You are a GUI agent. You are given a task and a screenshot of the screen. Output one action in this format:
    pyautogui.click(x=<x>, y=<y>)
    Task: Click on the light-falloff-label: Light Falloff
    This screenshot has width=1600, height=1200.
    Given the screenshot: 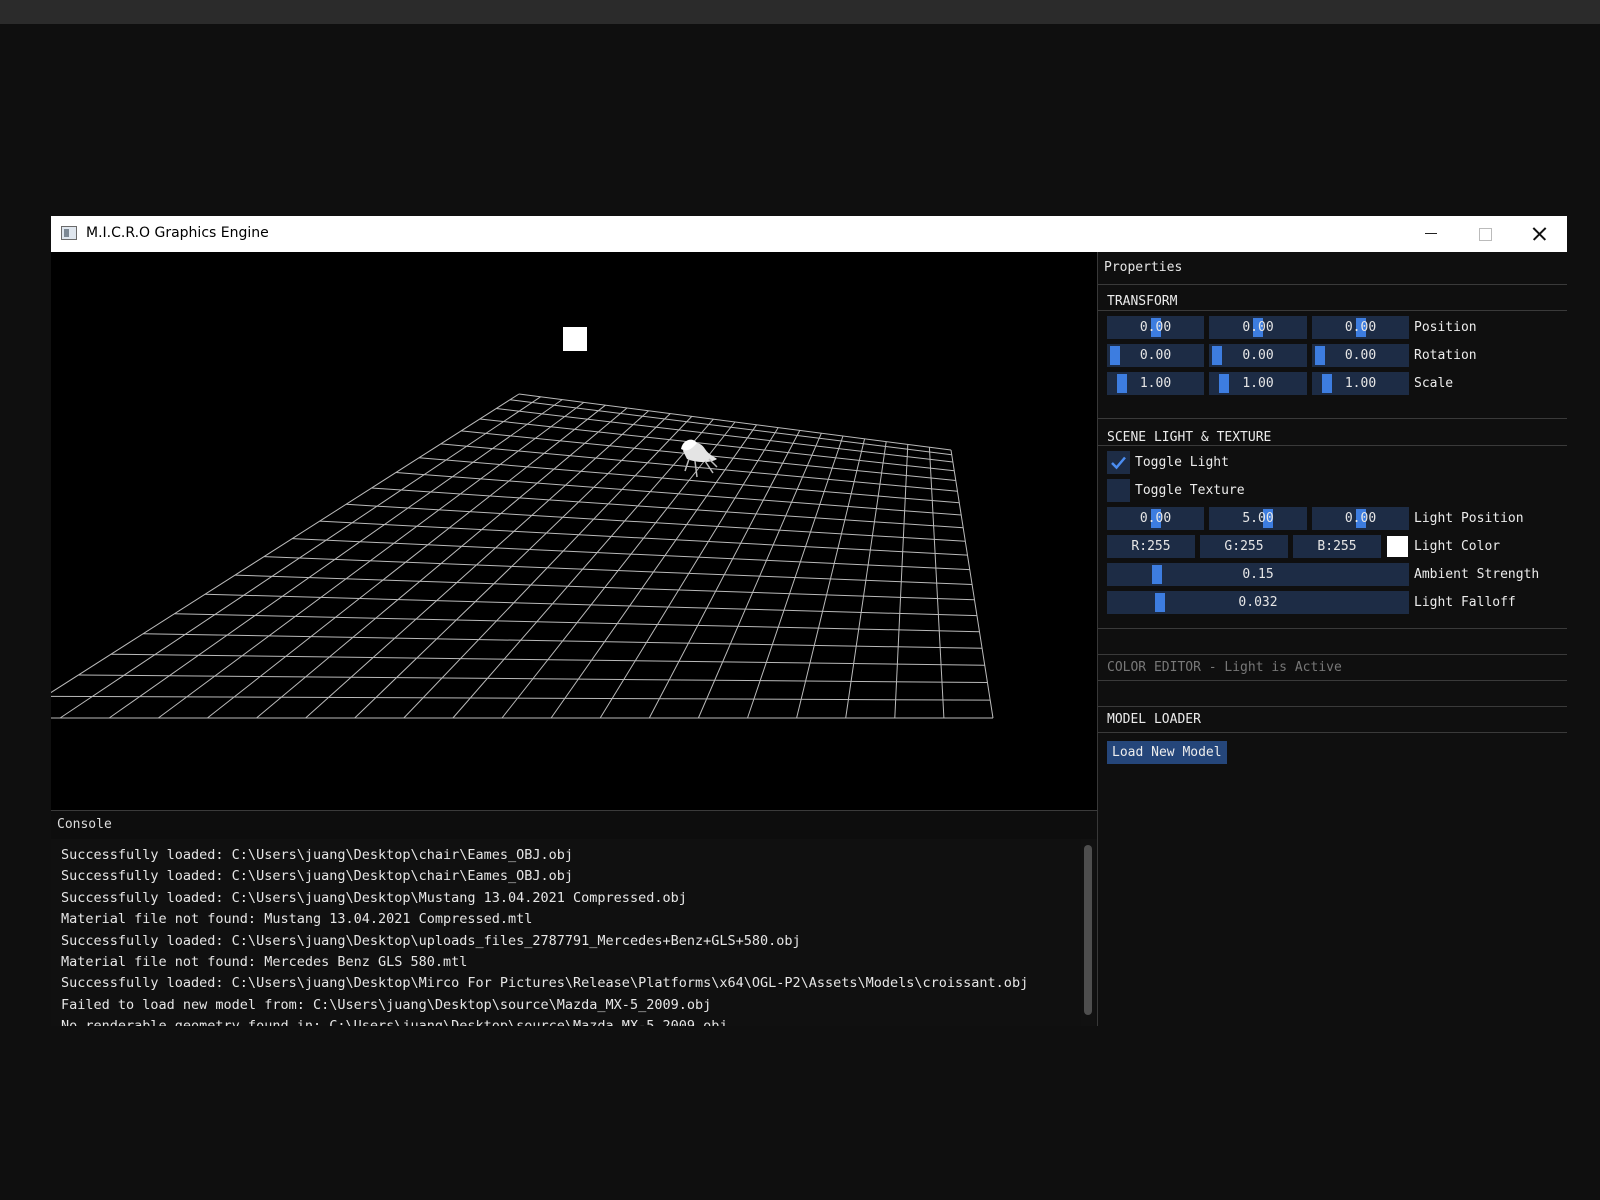 What is the action you would take?
    pyautogui.click(x=1465, y=602)
    